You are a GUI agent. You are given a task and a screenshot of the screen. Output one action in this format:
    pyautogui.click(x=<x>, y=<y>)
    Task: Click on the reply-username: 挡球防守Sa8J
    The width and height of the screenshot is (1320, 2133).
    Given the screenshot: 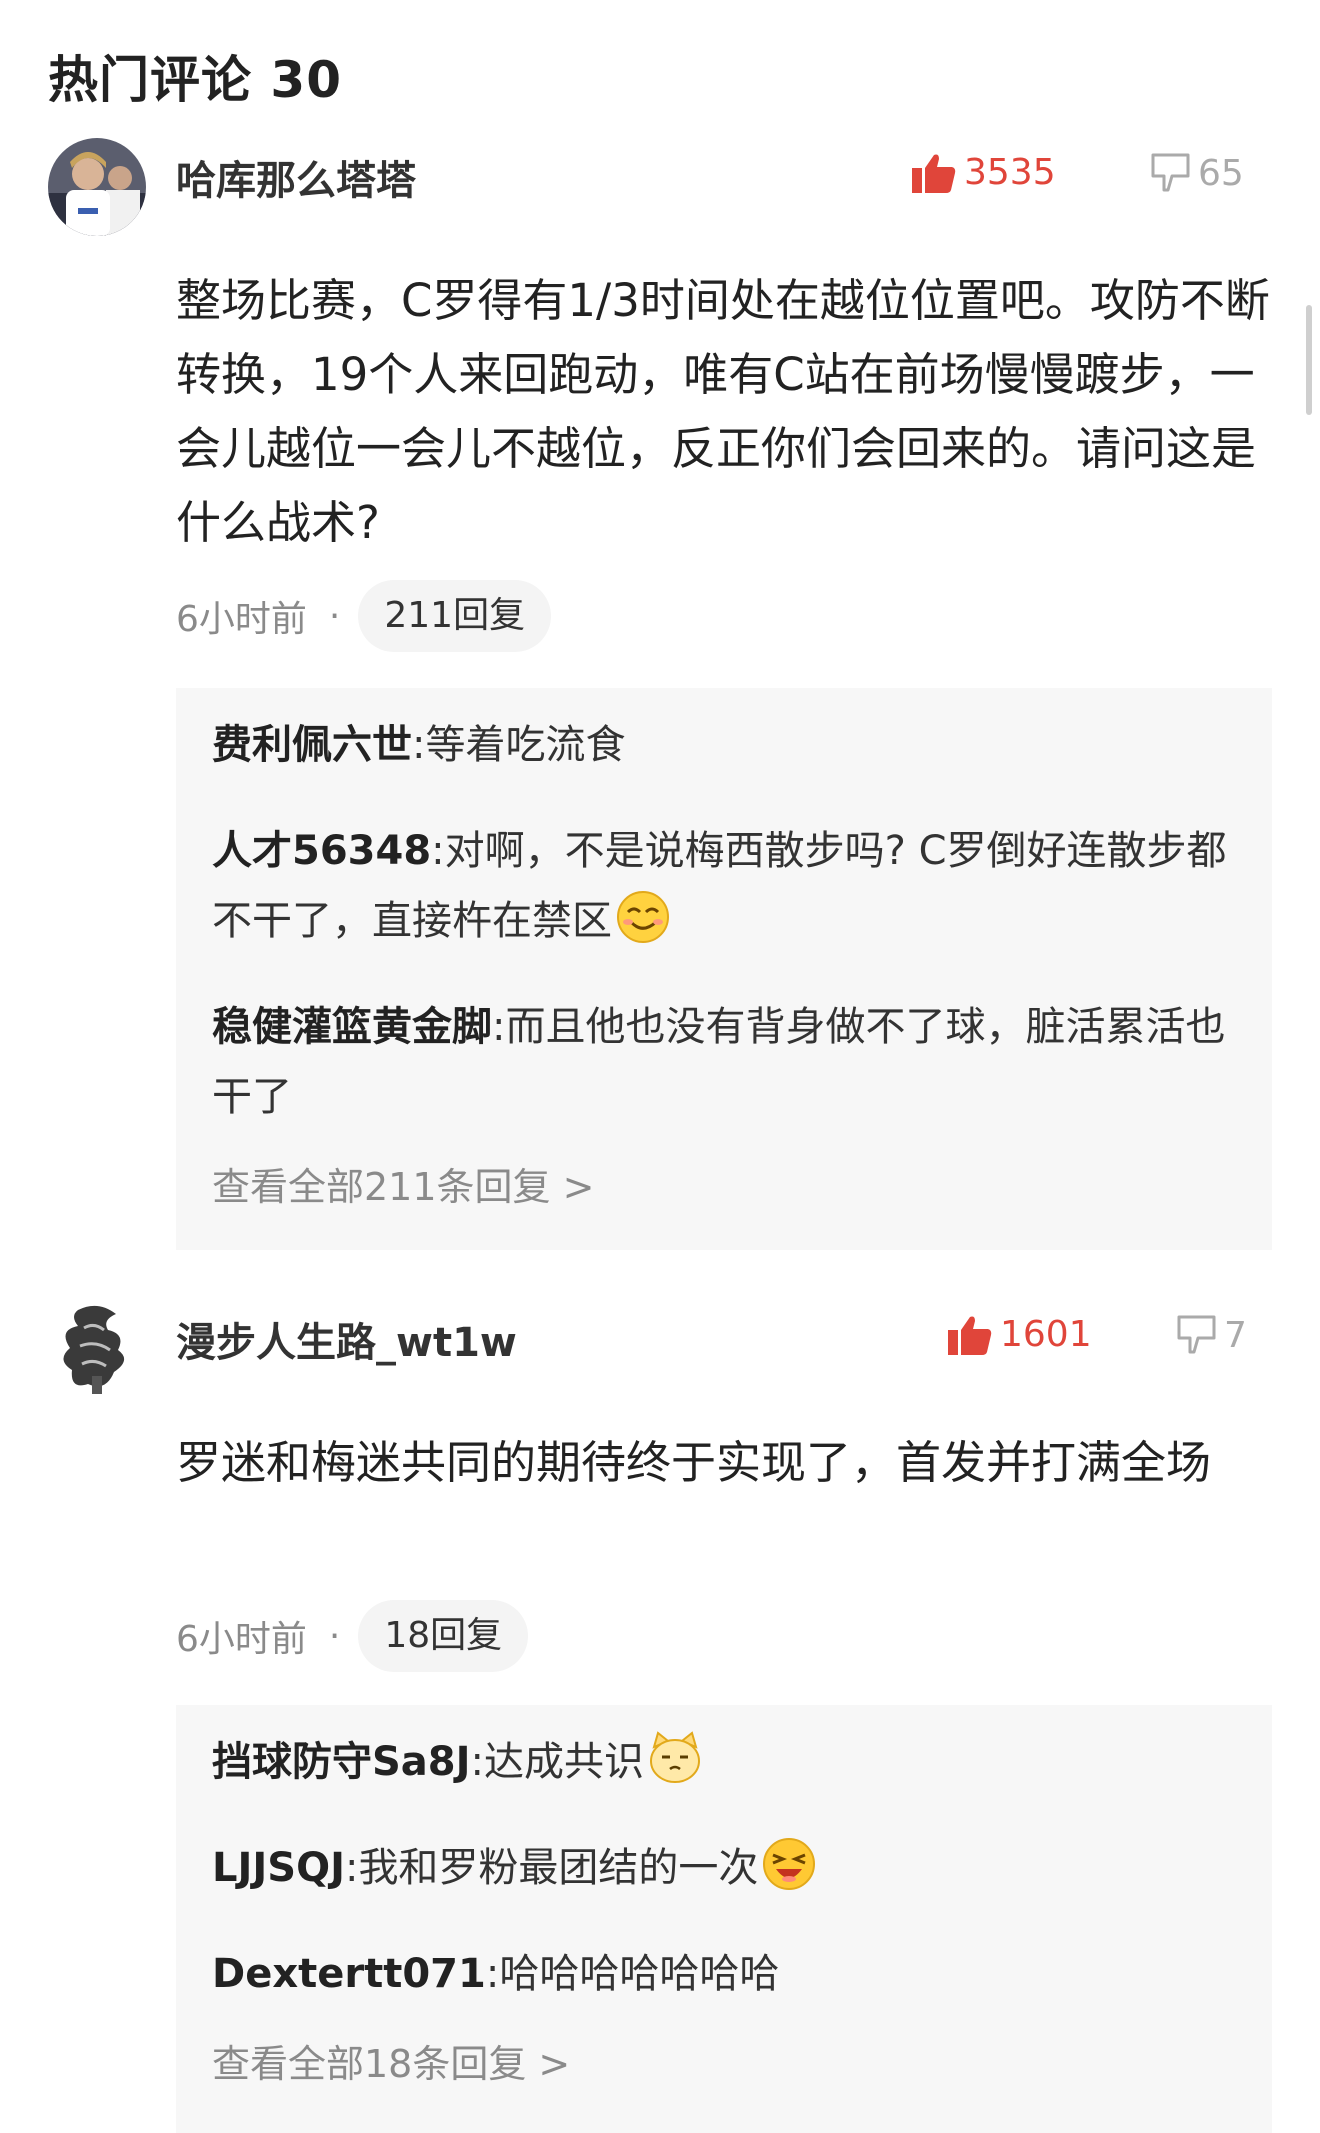 What is the action you would take?
    pyautogui.click(x=341, y=1762)
    